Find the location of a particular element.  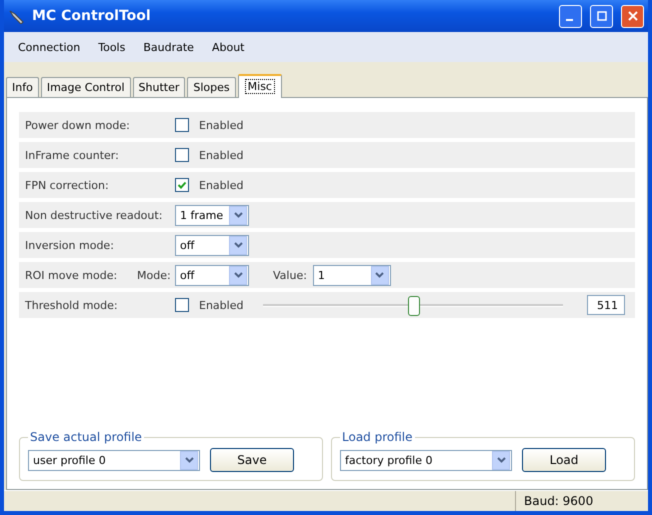

status-text: Baud: 9600 is located at coordinates (581, 501).